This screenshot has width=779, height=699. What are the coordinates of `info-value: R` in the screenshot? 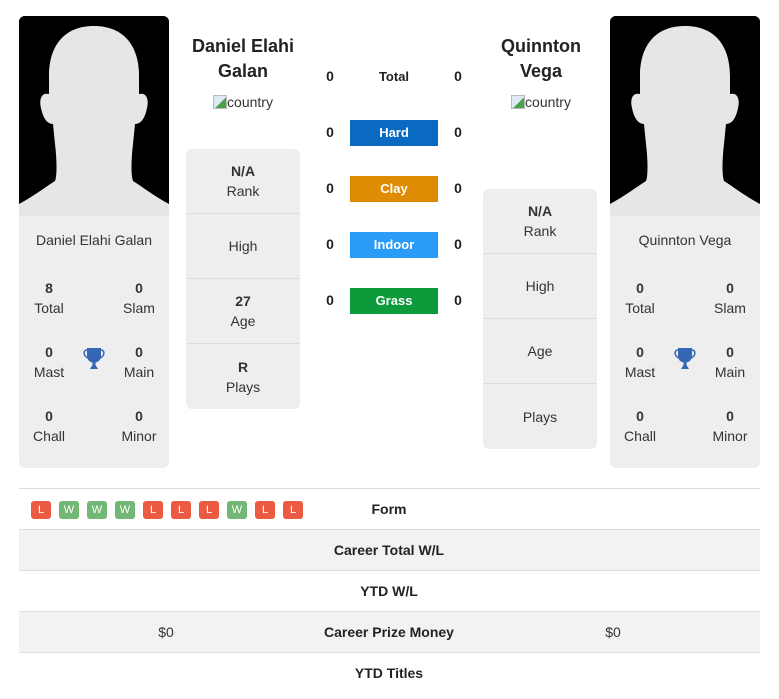 It's located at (243, 366).